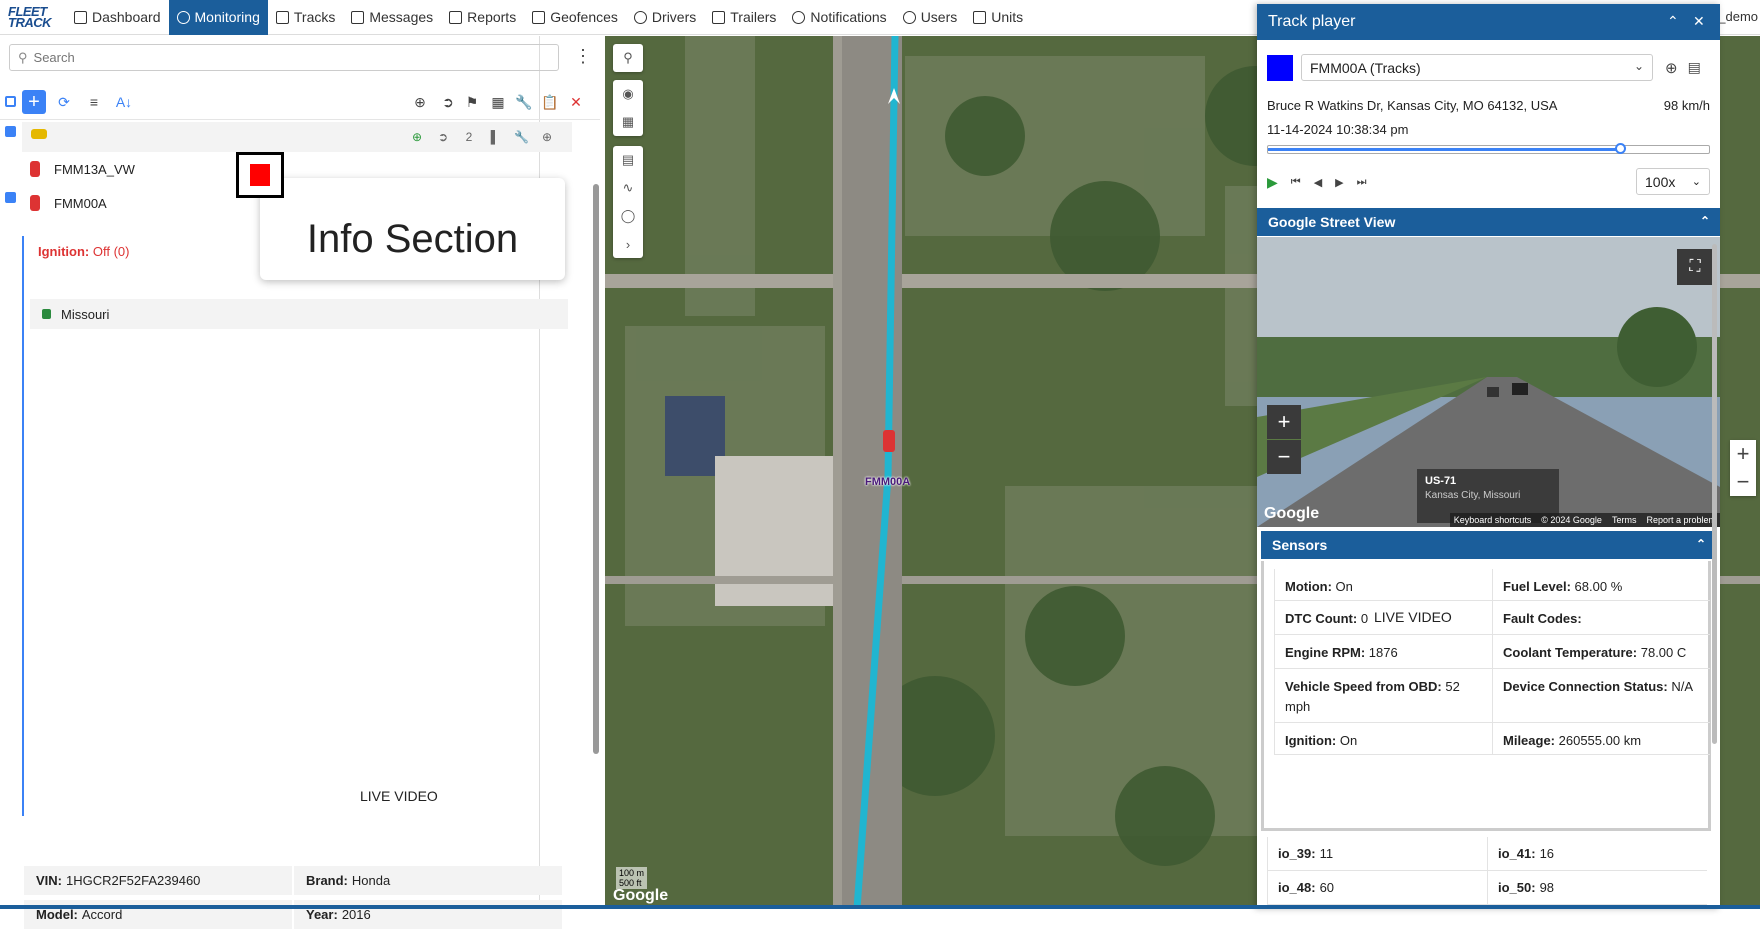  Describe the element at coordinates (1308, 586) in the screenshot. I see `sensor-label: Motion:` at that location.